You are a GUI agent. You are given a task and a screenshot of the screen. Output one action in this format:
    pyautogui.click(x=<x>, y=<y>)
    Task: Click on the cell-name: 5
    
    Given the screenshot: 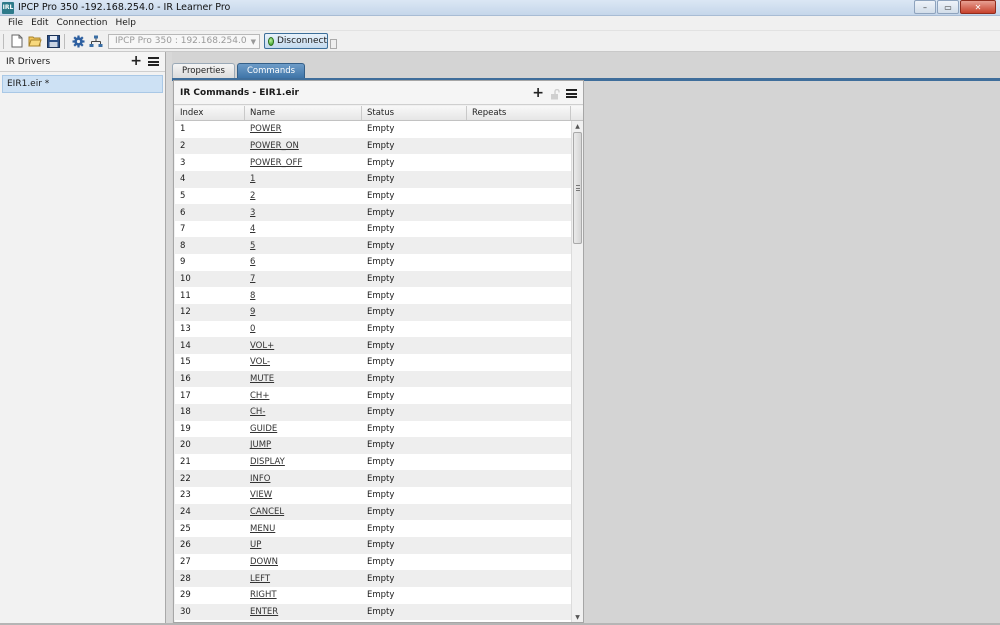 What is the action you would take?
    pyautogui.click(x=303, y=246)
    